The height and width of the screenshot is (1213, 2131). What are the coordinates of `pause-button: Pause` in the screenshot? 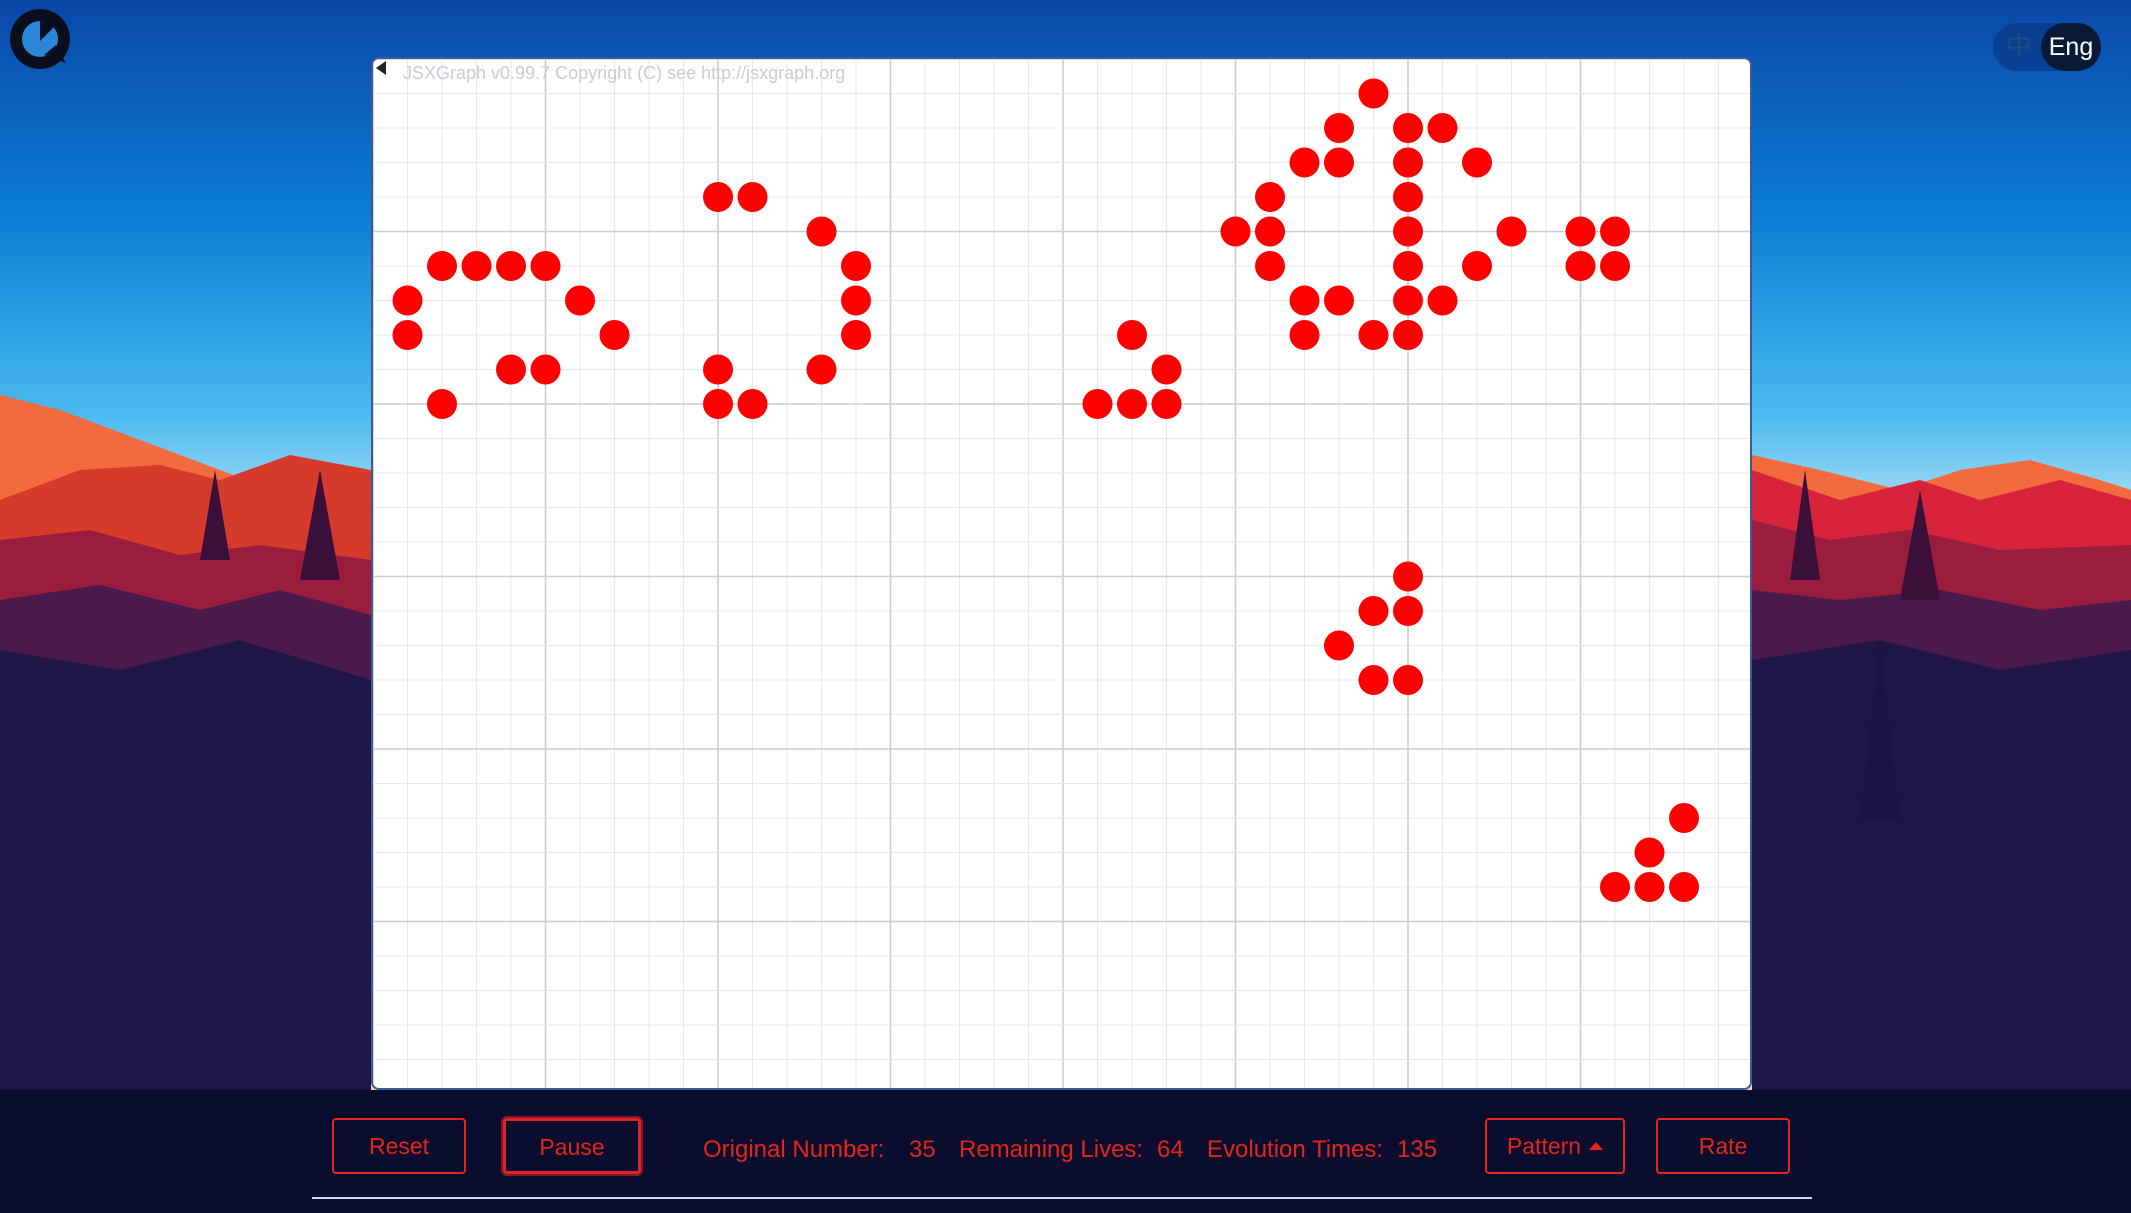 It's located at (572, 1146).